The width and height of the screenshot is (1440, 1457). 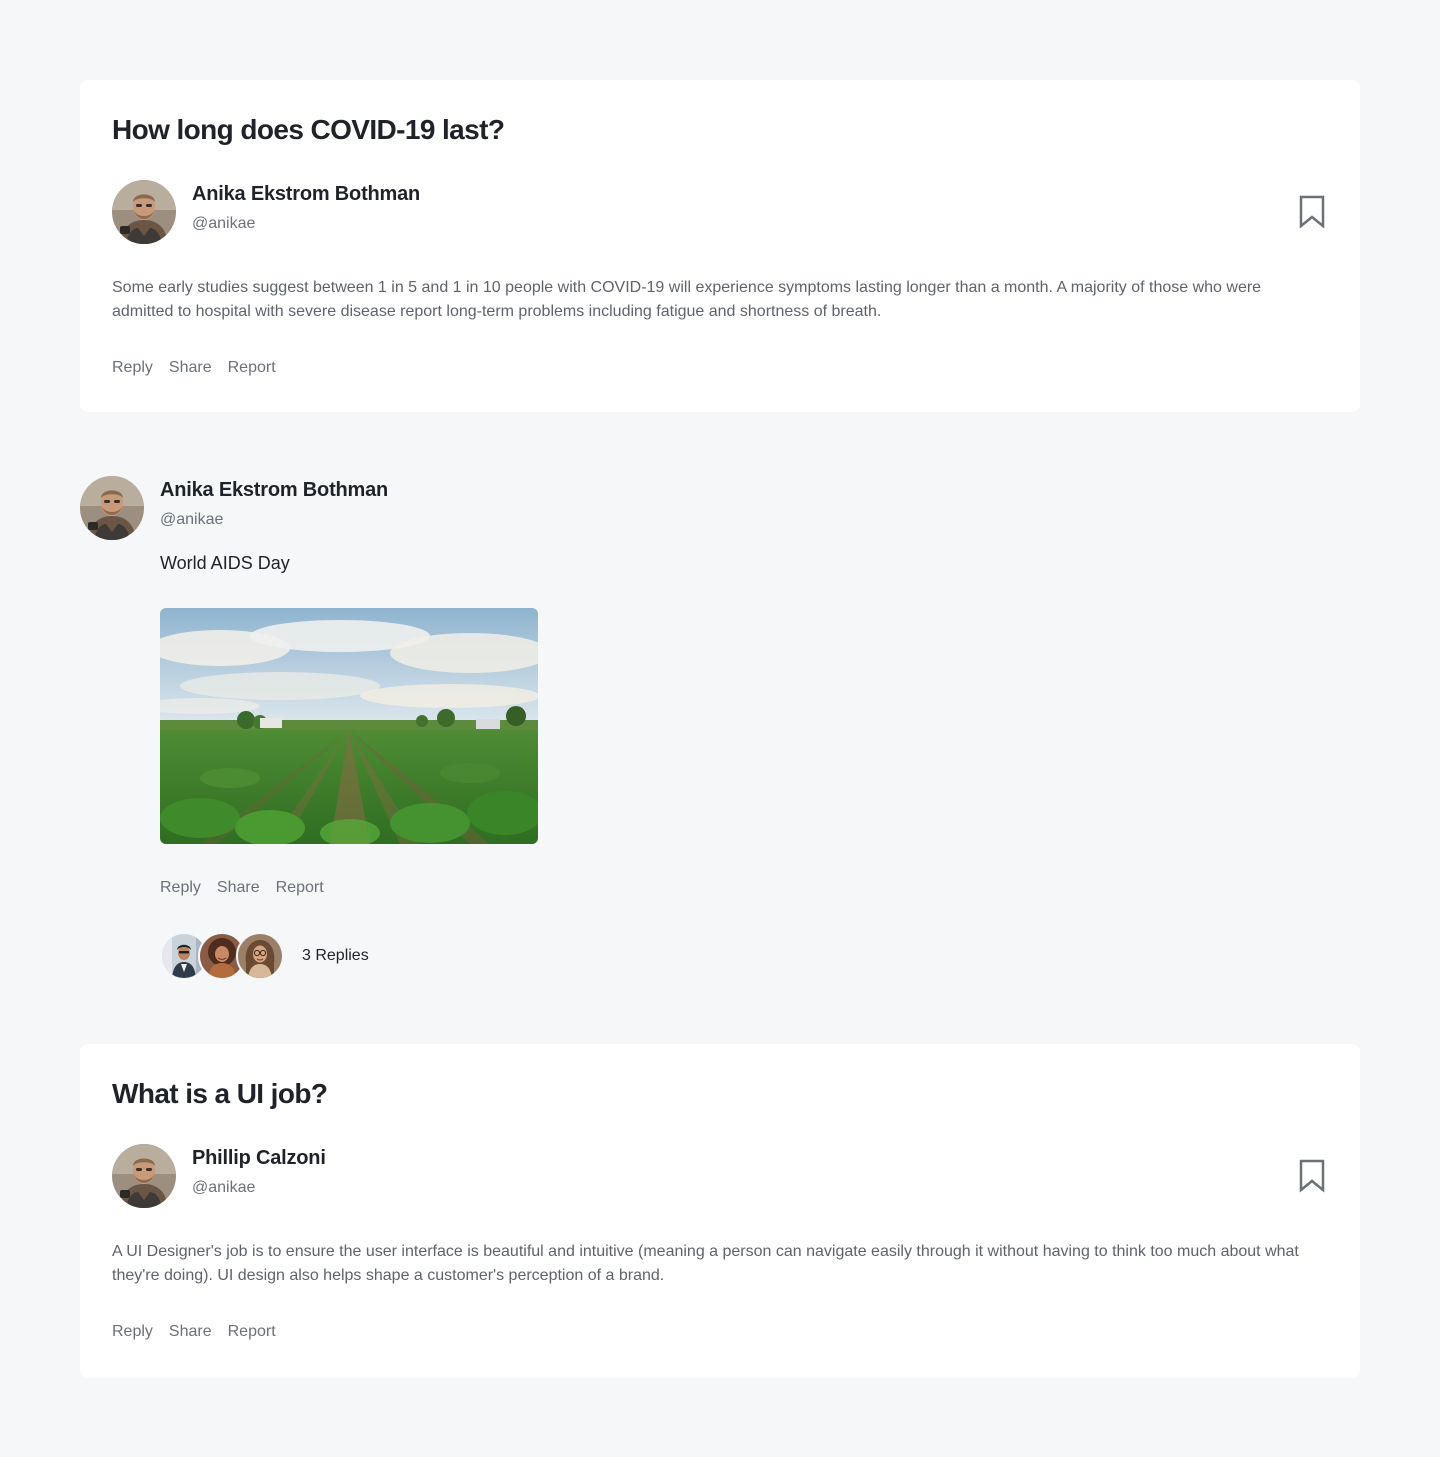 What do you see at coordinates (308, 130) in the screenshot?
I see `question-title: How long does COVID-19 last?` at bounding box center [308, 130].